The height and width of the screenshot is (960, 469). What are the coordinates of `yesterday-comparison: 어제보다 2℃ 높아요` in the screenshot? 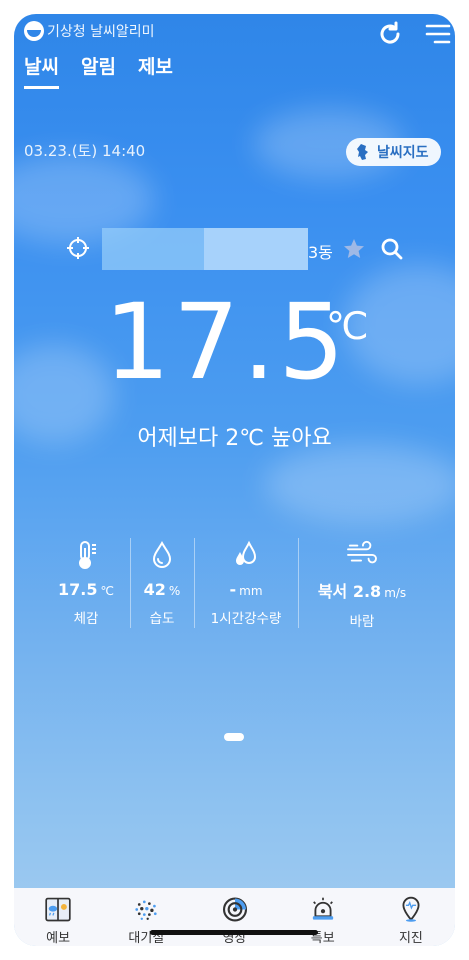 It's located at (234, 438).